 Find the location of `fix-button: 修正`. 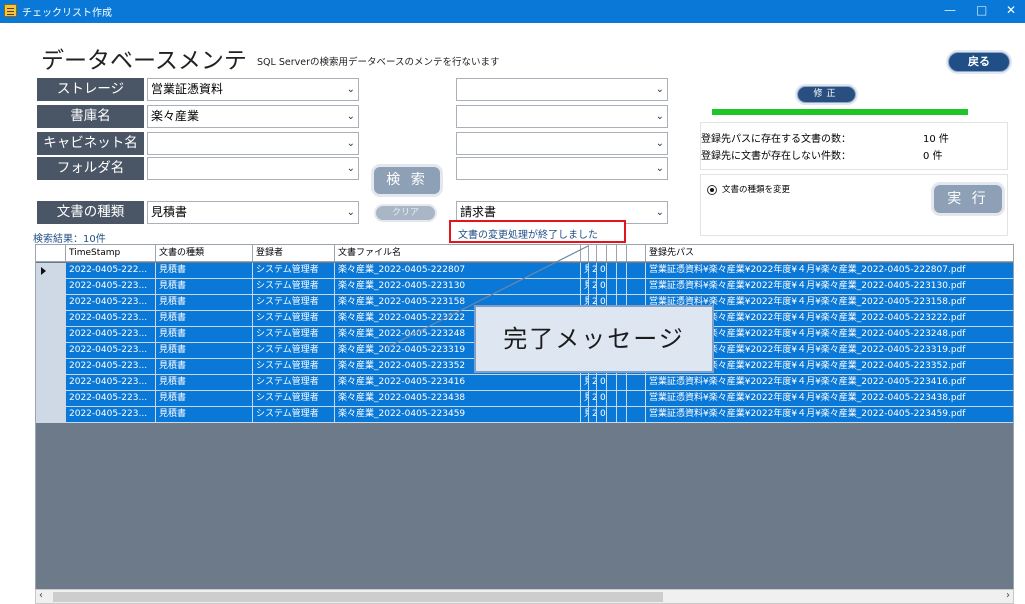

fix-button: 修正 is located at coordinates (826, 94).